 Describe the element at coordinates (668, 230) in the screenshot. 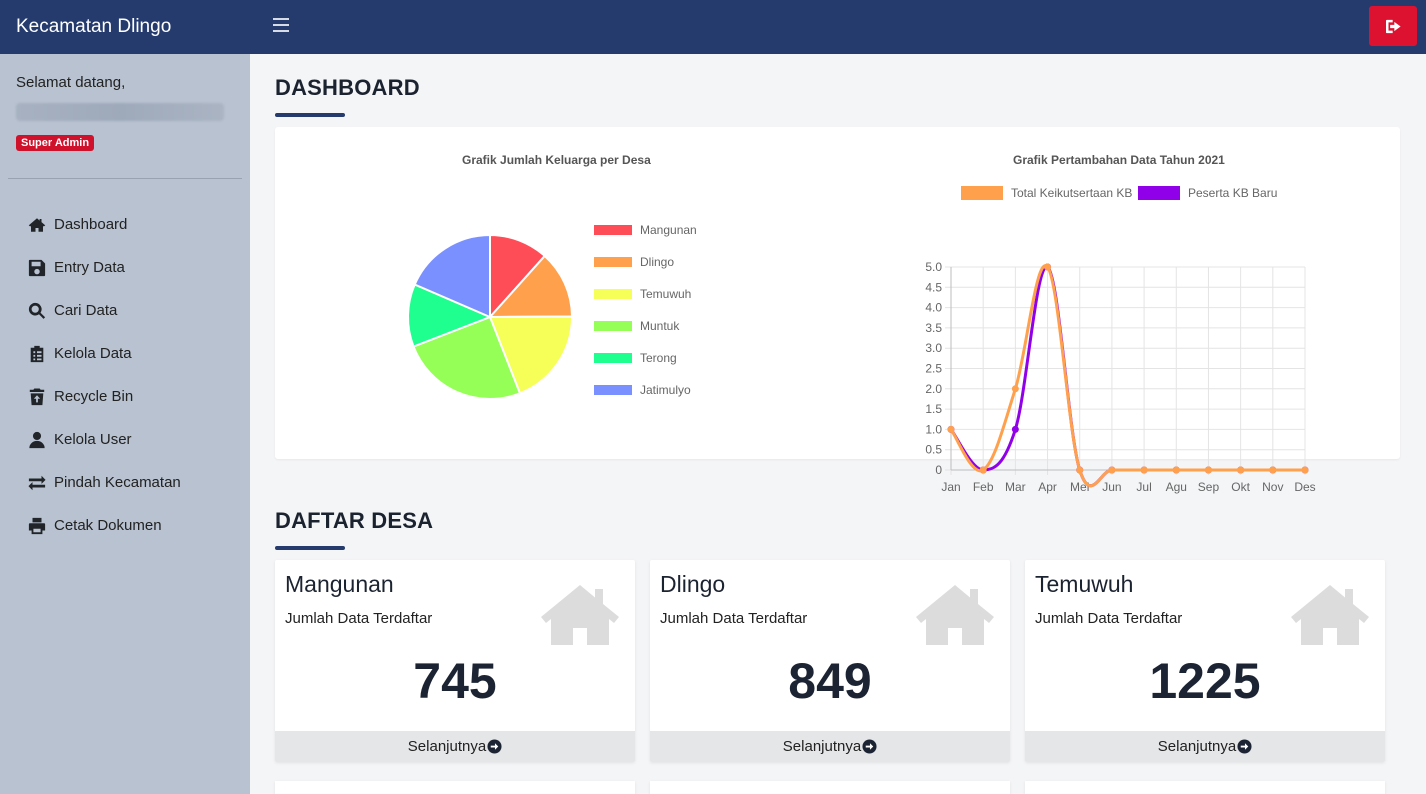

I see `legend-label: Mangunan` at that location.